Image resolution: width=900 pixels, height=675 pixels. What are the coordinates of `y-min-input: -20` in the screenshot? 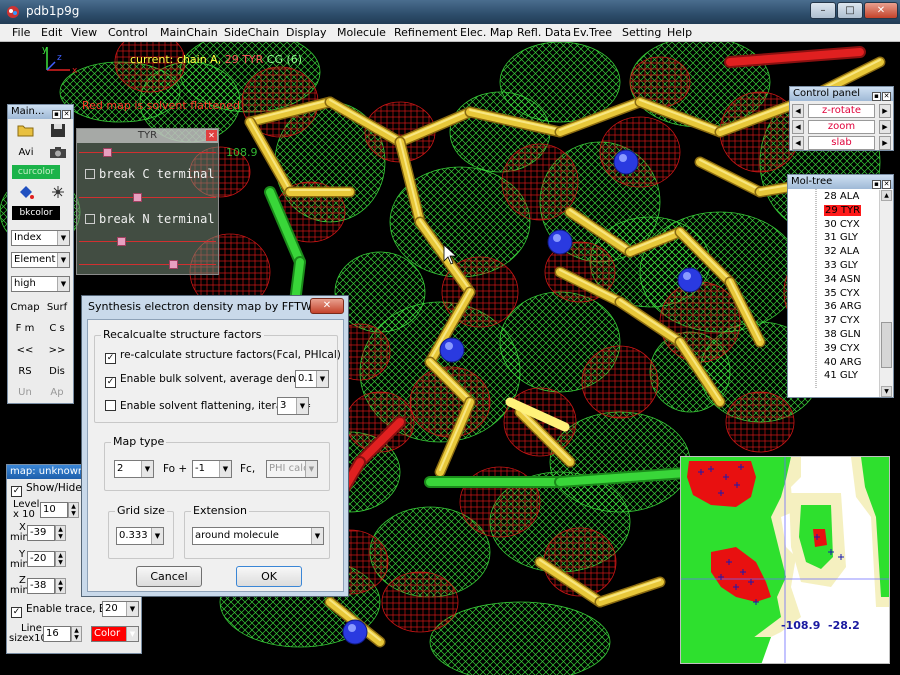 It's located at (41, 559).